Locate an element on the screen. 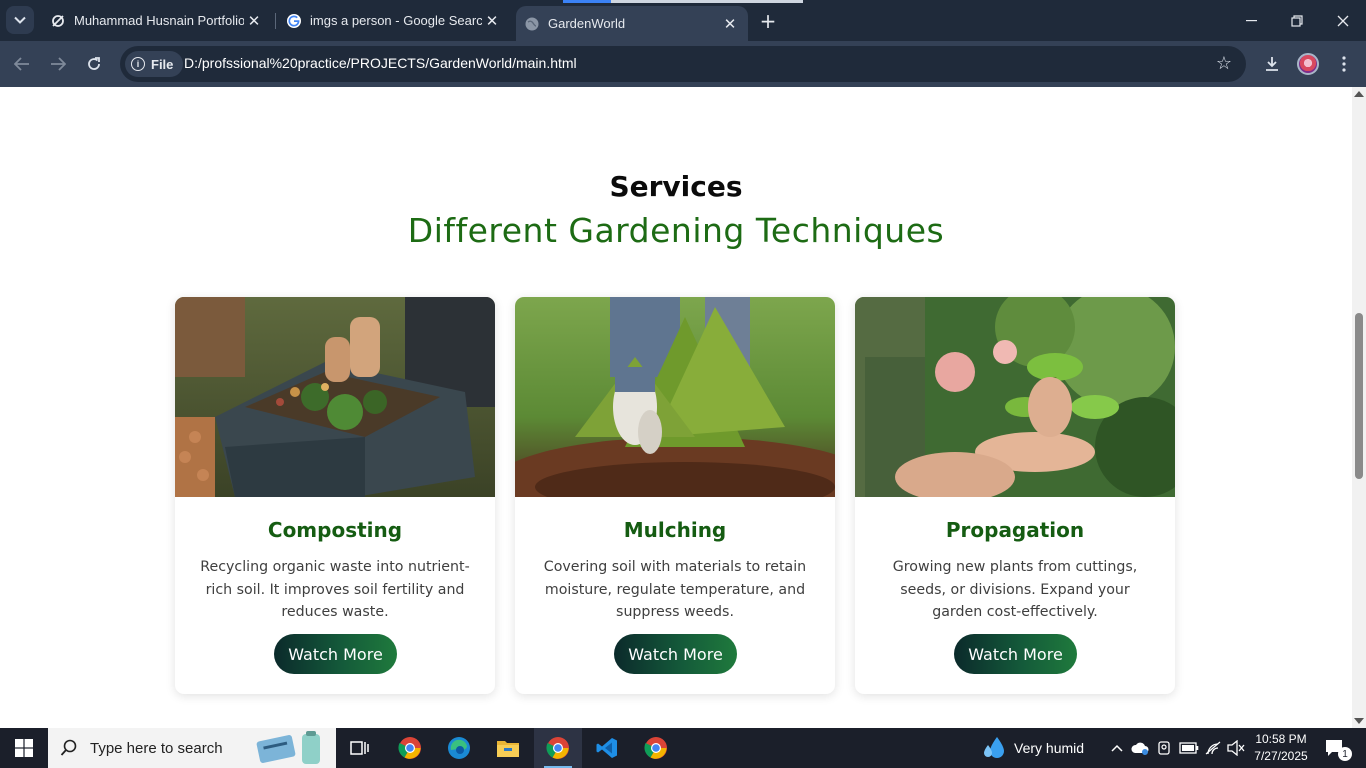  chevron-down-icon is located at coordinates (20, 20).